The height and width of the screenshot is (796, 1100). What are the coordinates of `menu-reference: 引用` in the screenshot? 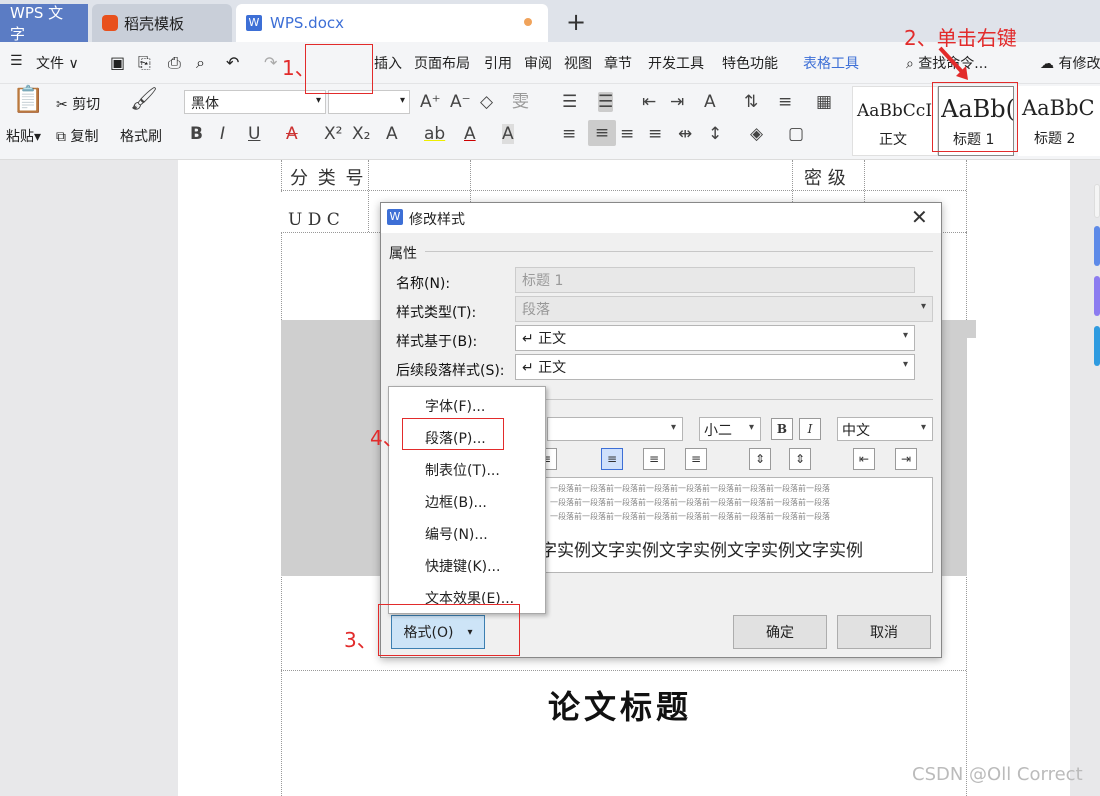 It's located at (498, 63).